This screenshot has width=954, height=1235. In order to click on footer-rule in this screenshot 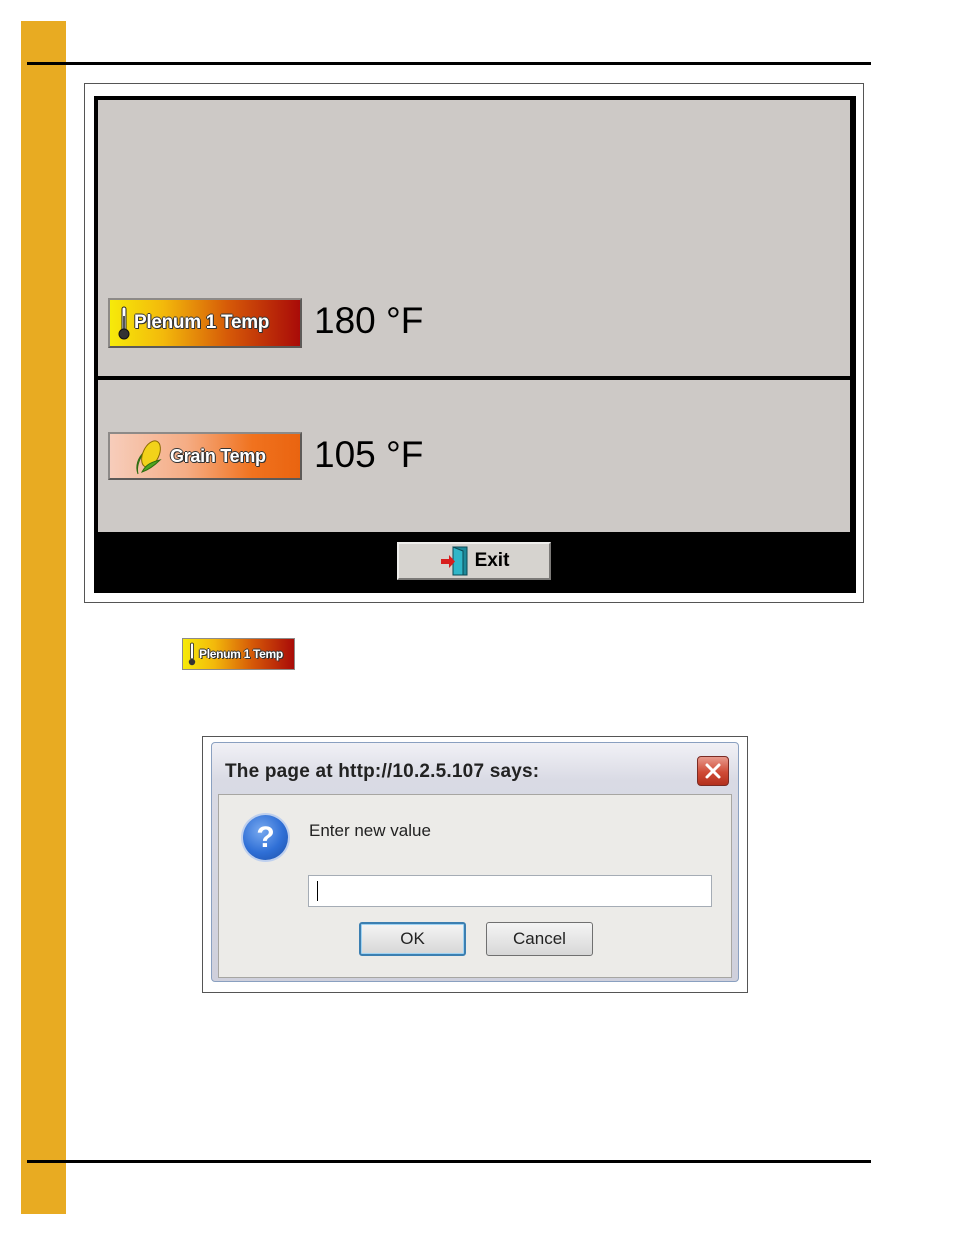, I will do `click(449, 1161)`.